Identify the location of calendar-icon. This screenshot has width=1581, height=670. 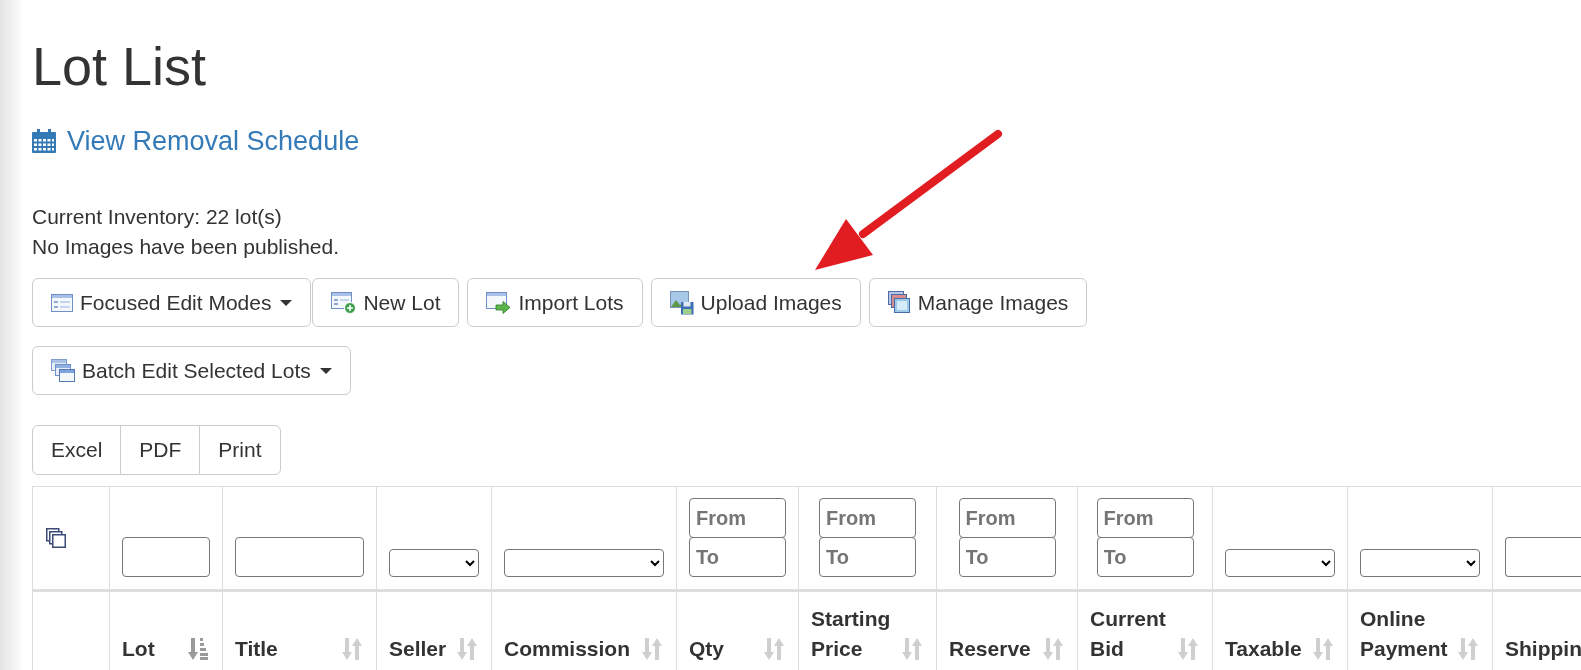
(44, 141).